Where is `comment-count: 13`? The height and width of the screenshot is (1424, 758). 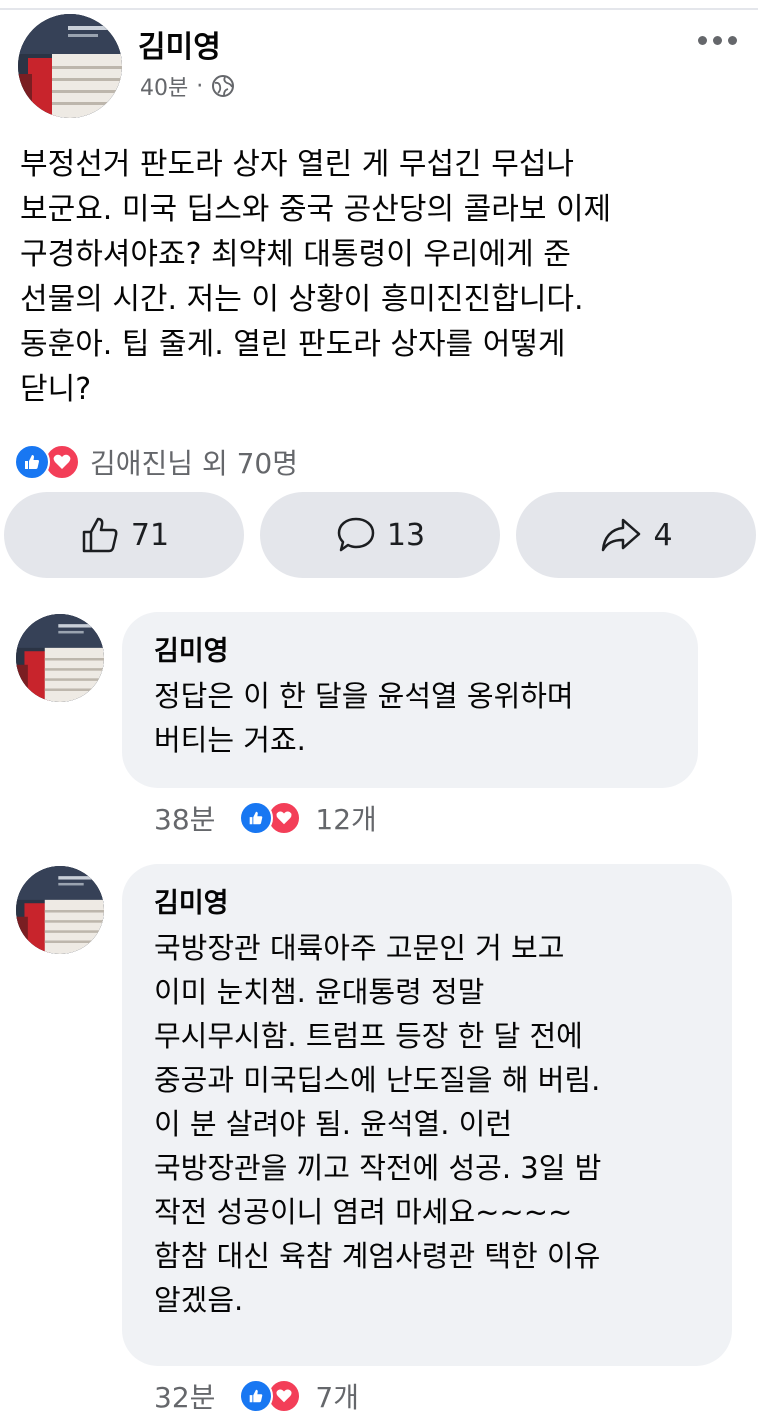 comment-count: 13 is located at coordinates (406, 535).